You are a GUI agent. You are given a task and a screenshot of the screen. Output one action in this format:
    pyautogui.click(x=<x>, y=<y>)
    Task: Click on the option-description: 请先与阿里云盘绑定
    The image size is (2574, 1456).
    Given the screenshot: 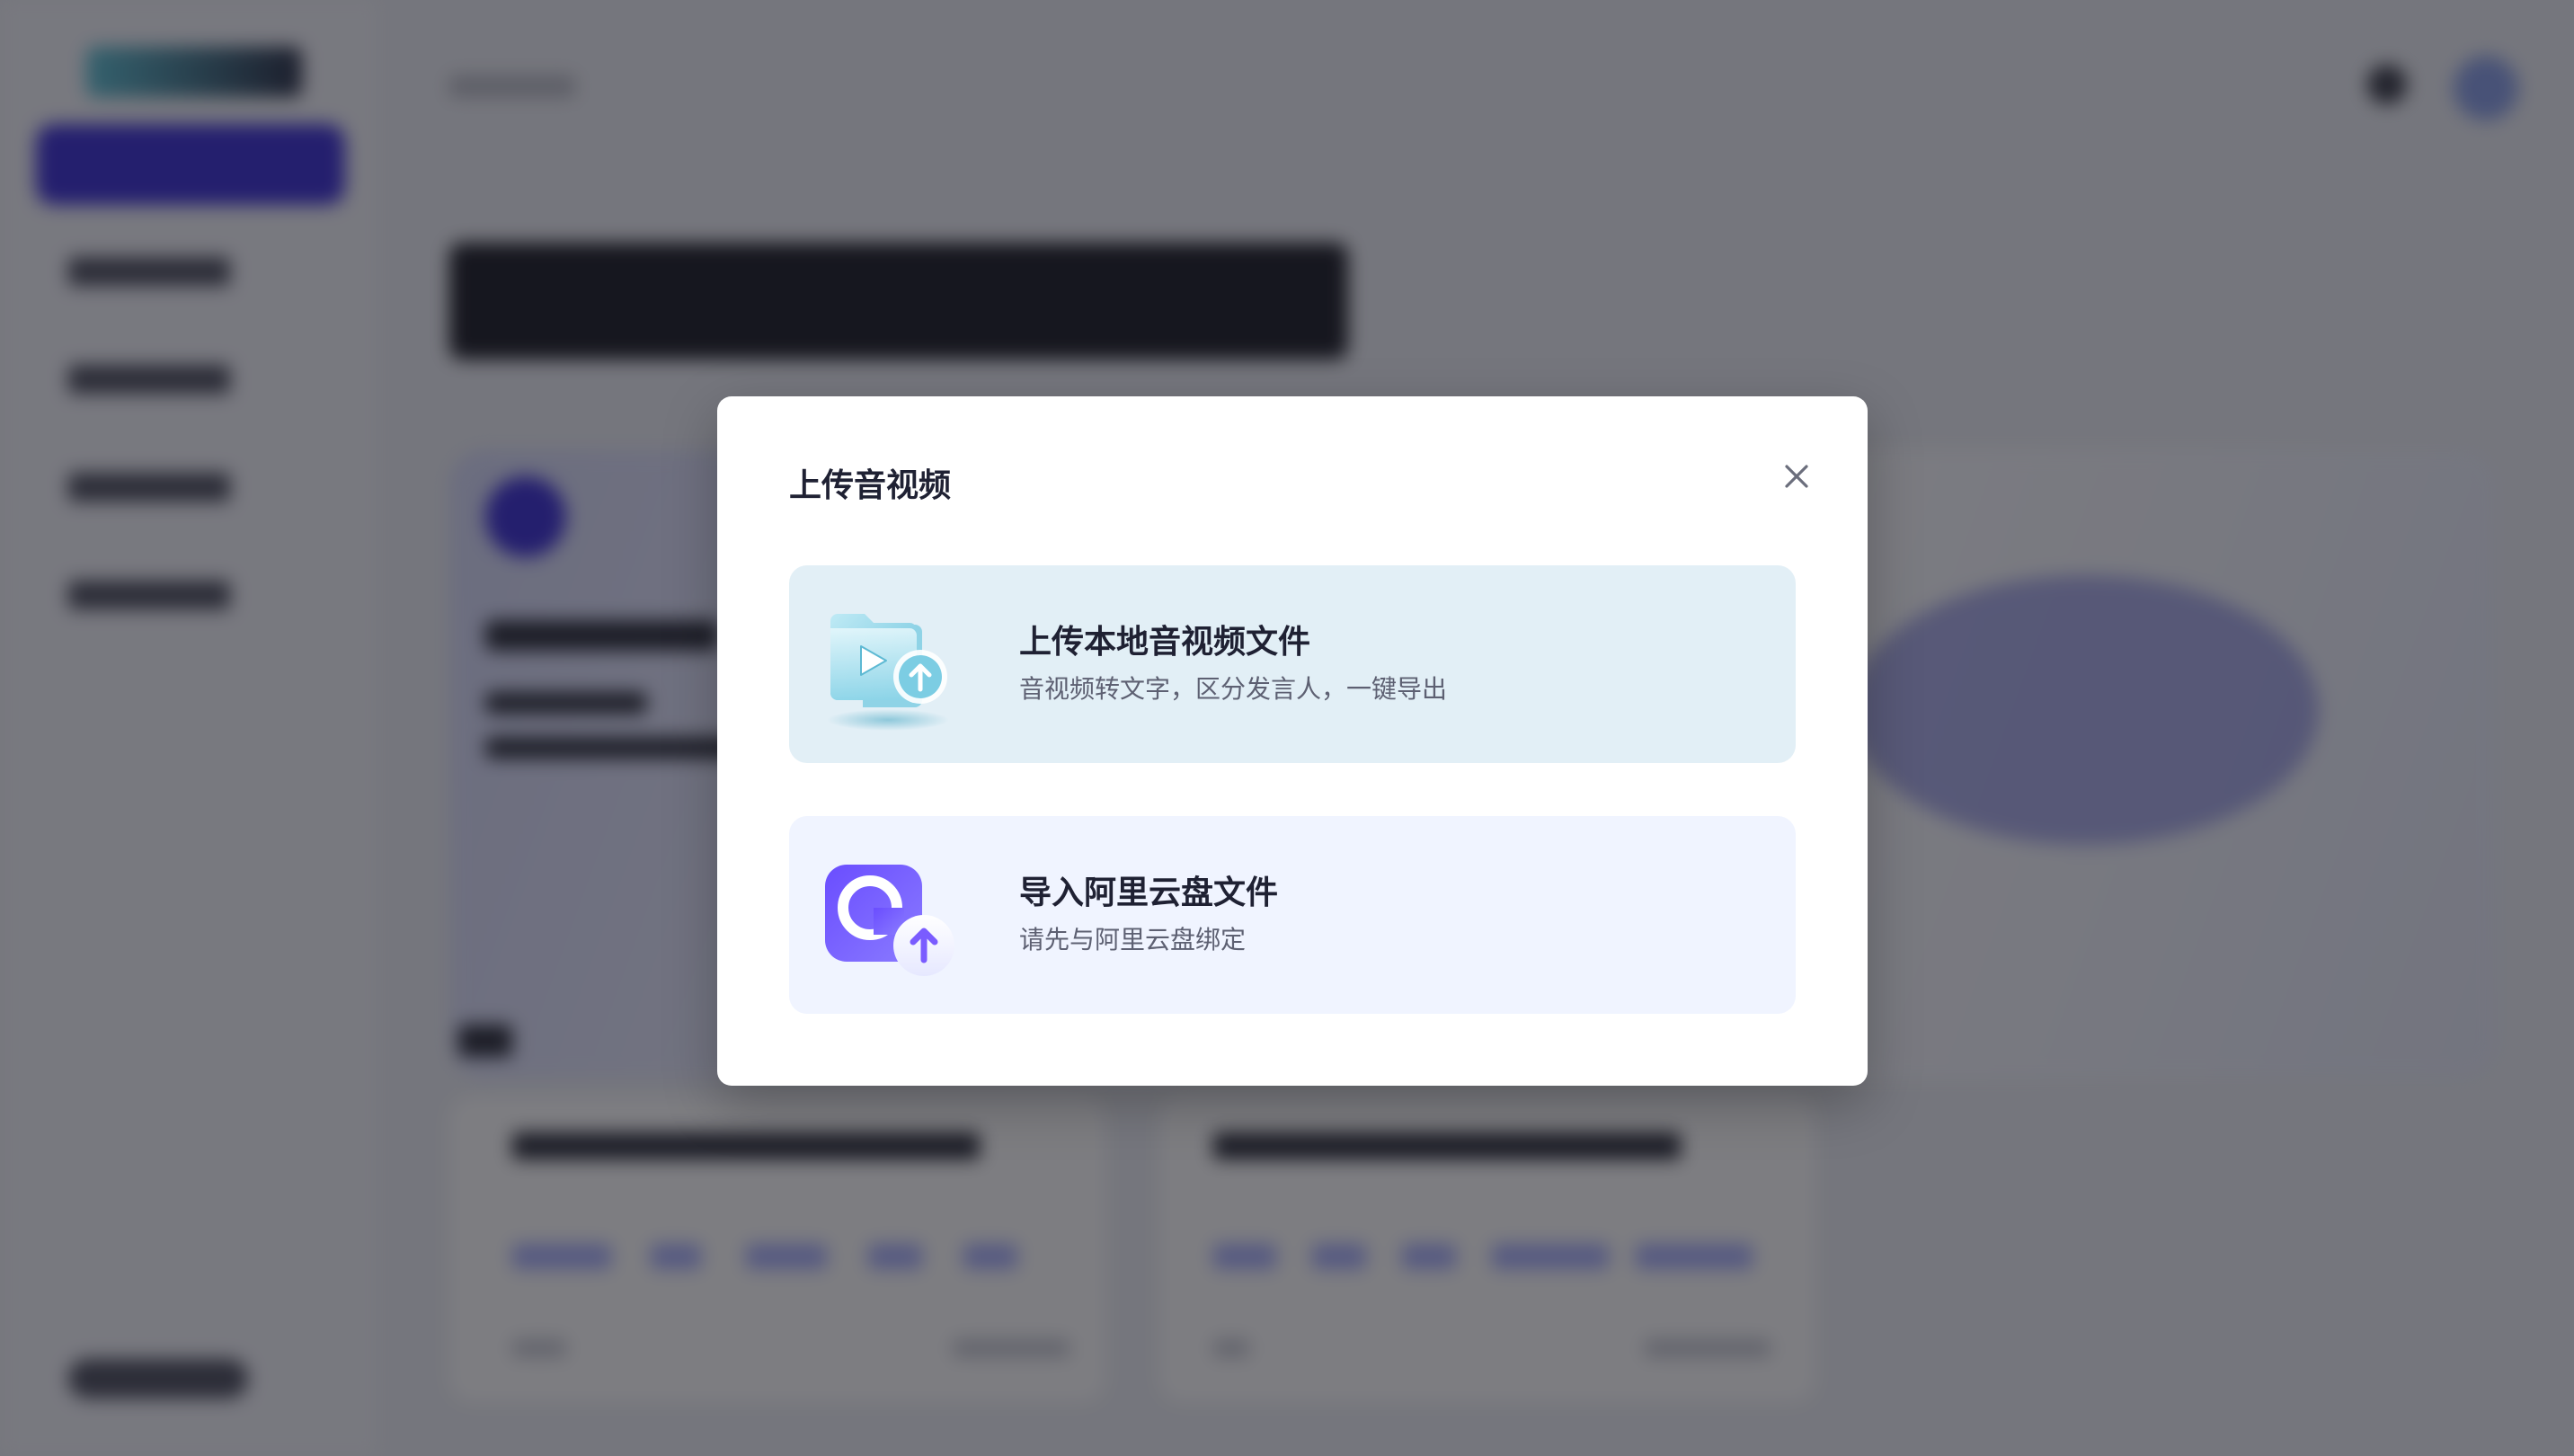 What is the action you would take?
    pyautogui.click(x=1133, y=940)
    